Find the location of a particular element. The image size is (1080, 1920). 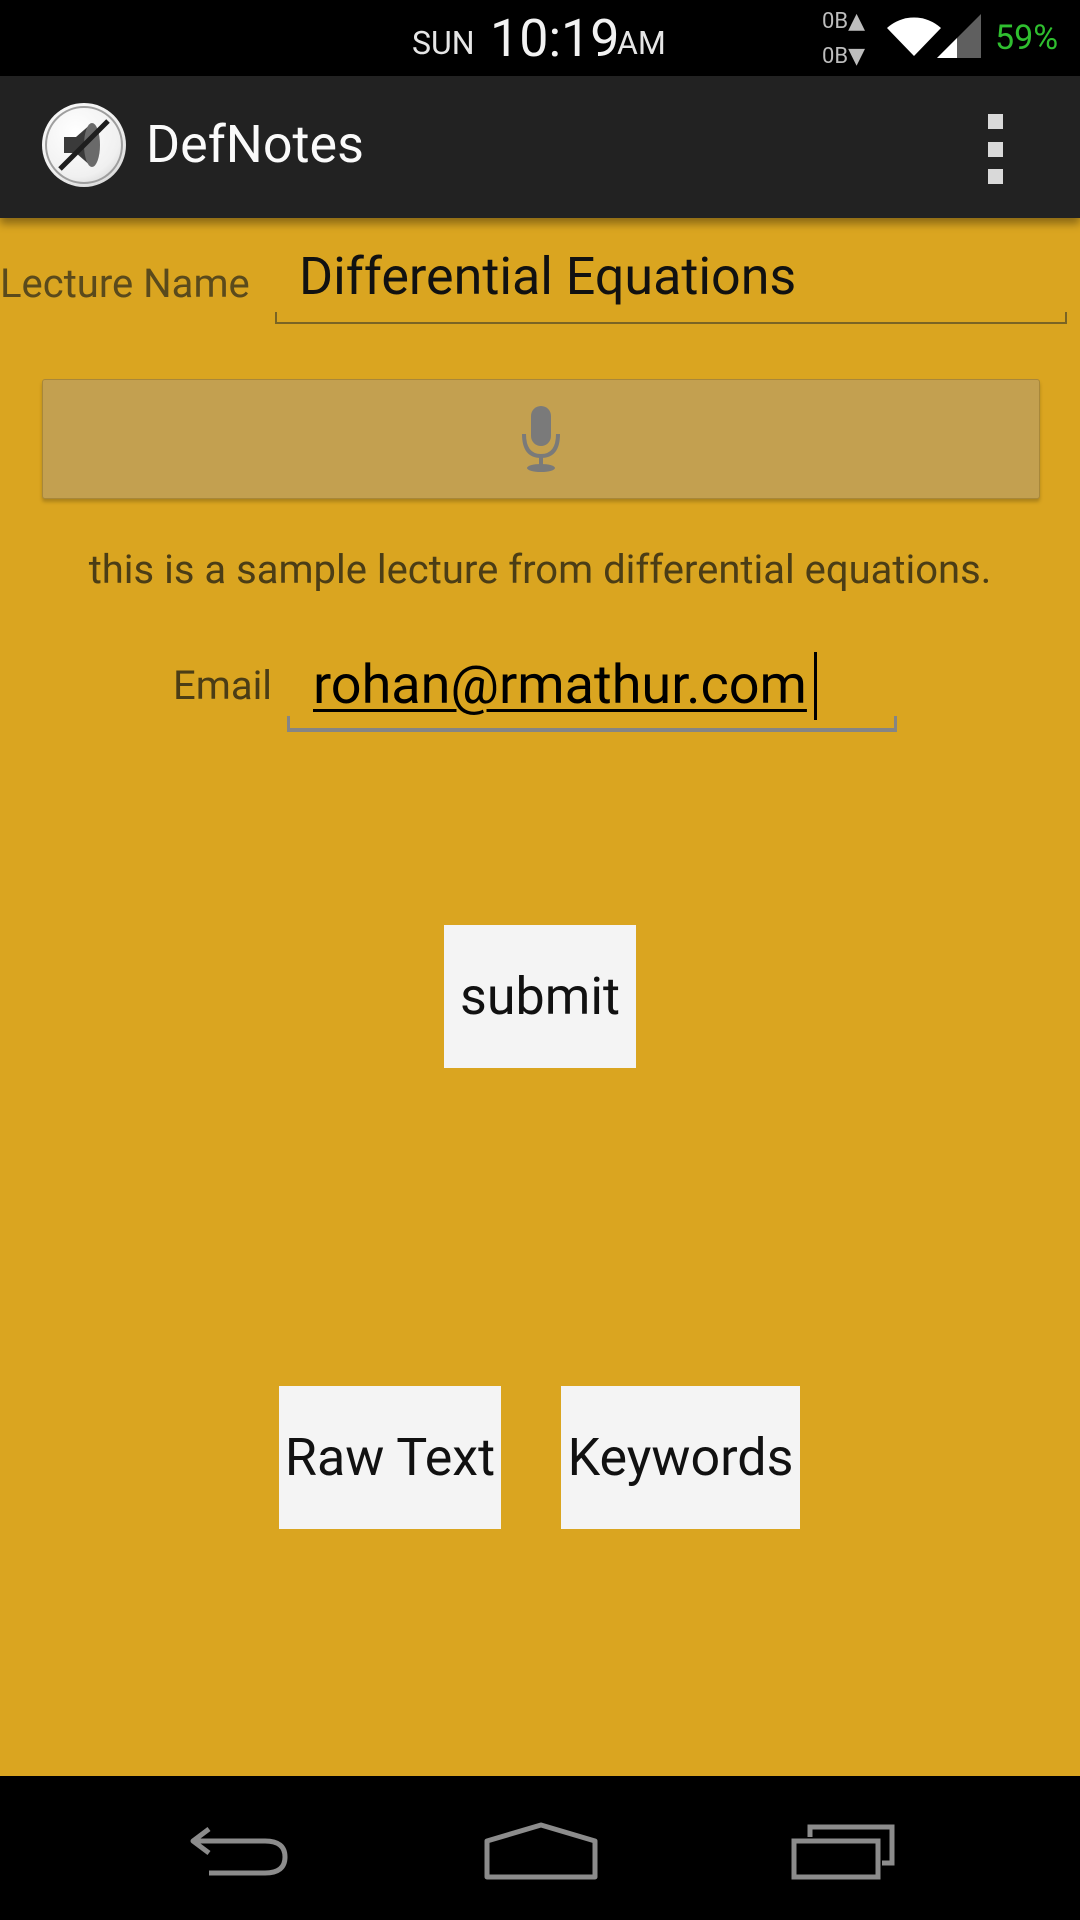

email-input: rohan@rmathur.com is located at coordinates (592, 686).